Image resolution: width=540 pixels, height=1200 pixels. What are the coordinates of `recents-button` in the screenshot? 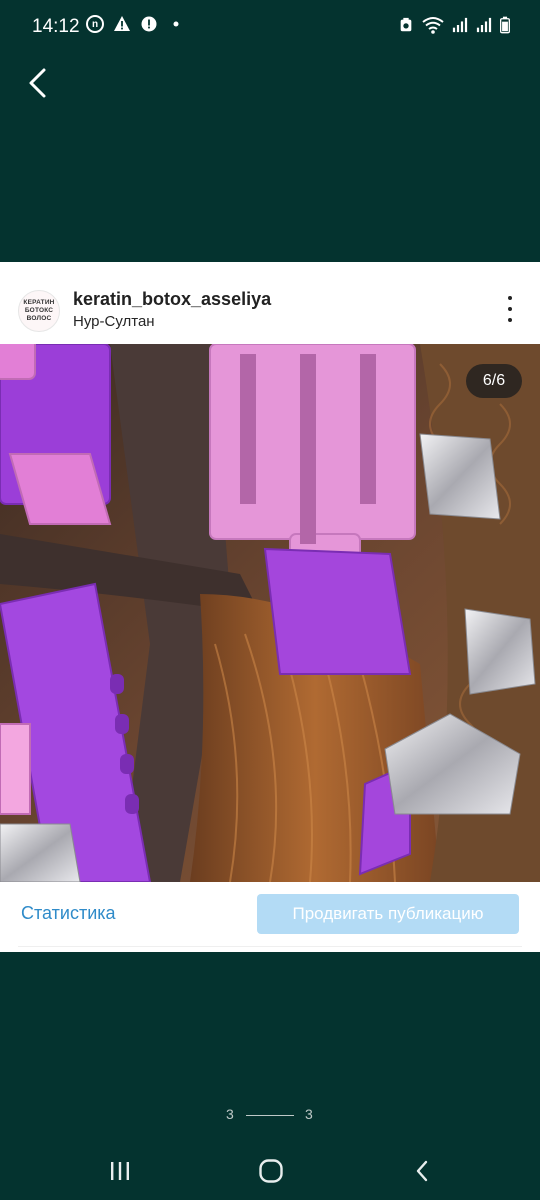 It's located at (120, 1171).